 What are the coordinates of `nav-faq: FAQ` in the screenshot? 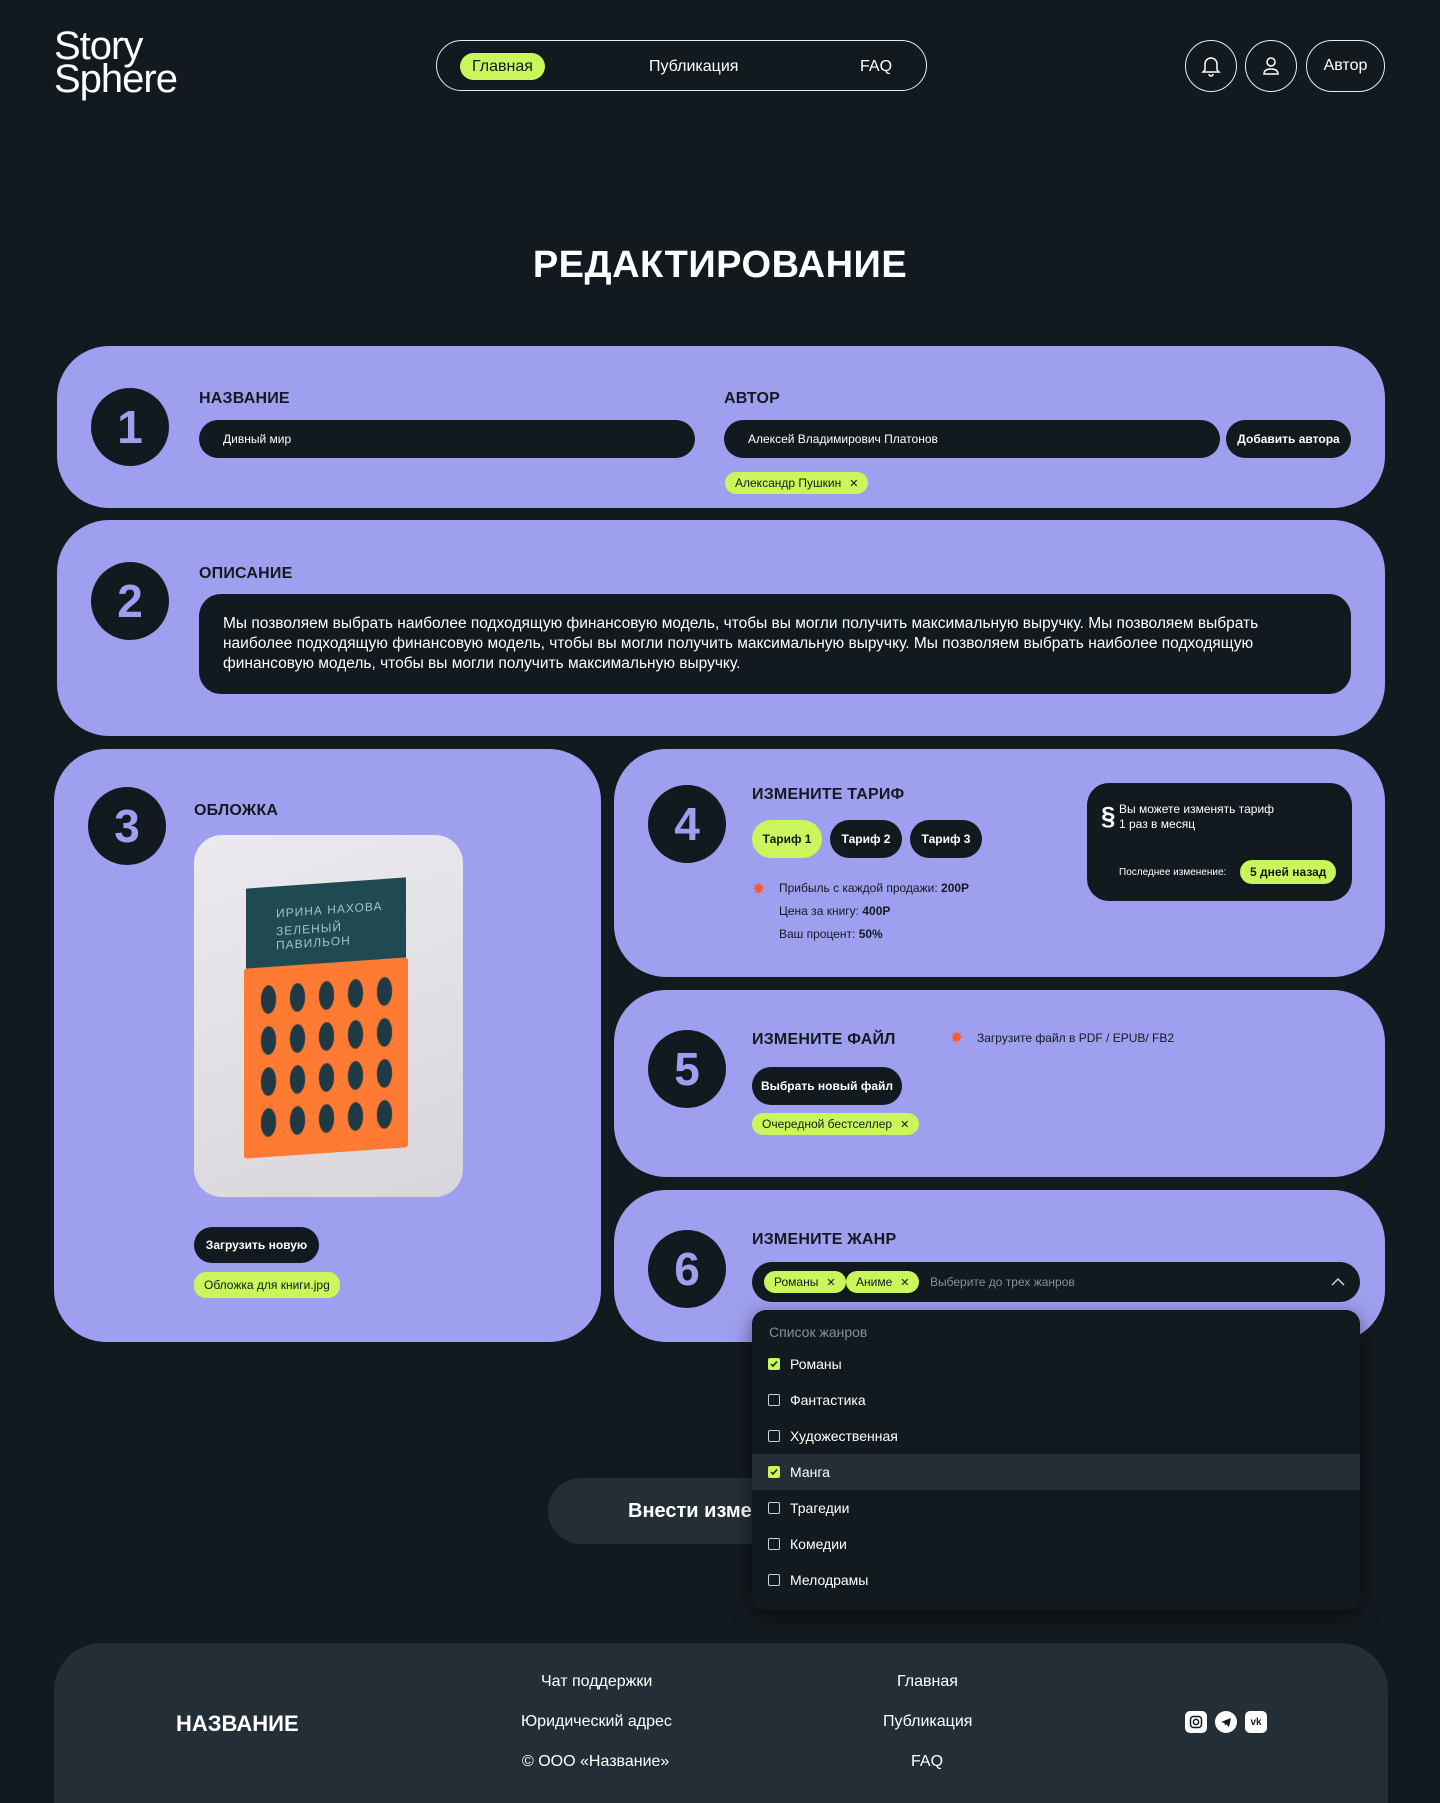 It's located at (876, 66).